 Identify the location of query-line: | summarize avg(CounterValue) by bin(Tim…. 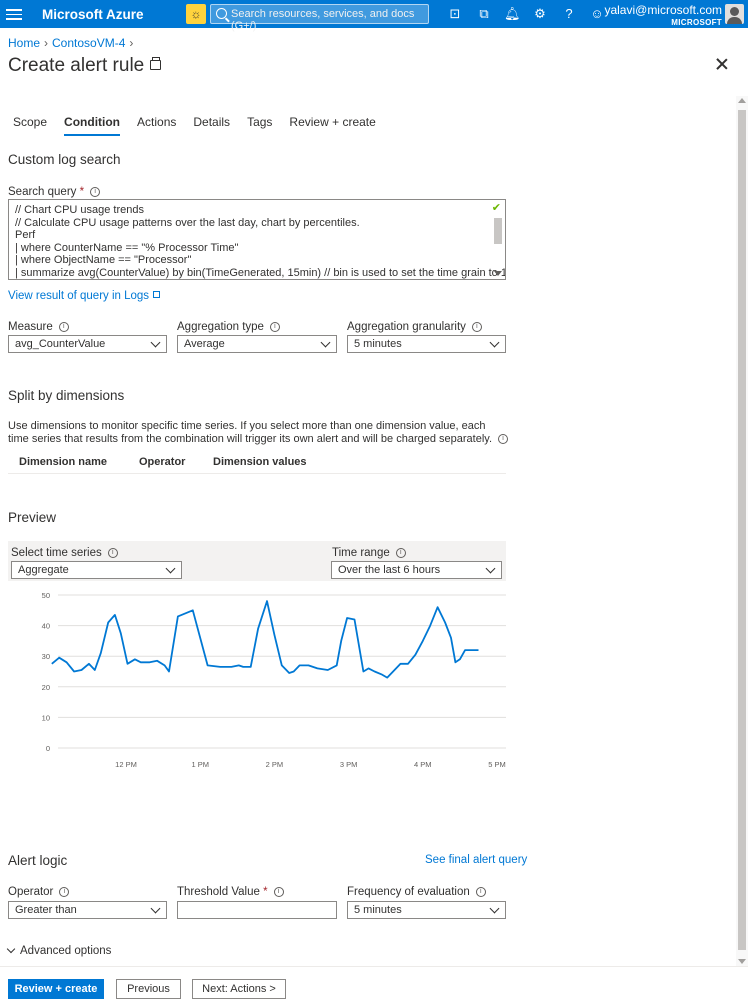
(260, 272).